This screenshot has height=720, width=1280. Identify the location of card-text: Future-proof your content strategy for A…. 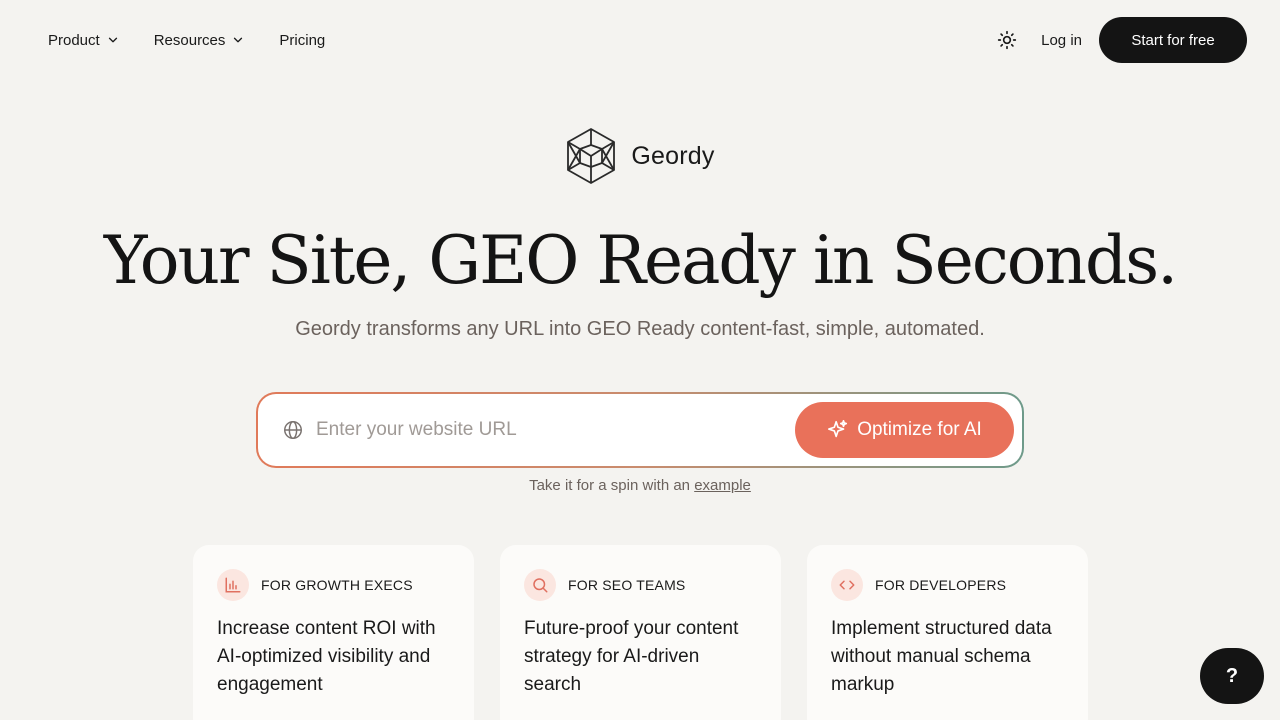
(631, 656).